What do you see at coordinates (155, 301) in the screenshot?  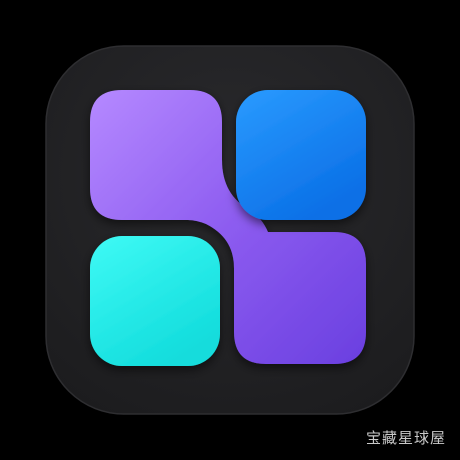 I see `cyan-tile` at bounding box center [155, 301].